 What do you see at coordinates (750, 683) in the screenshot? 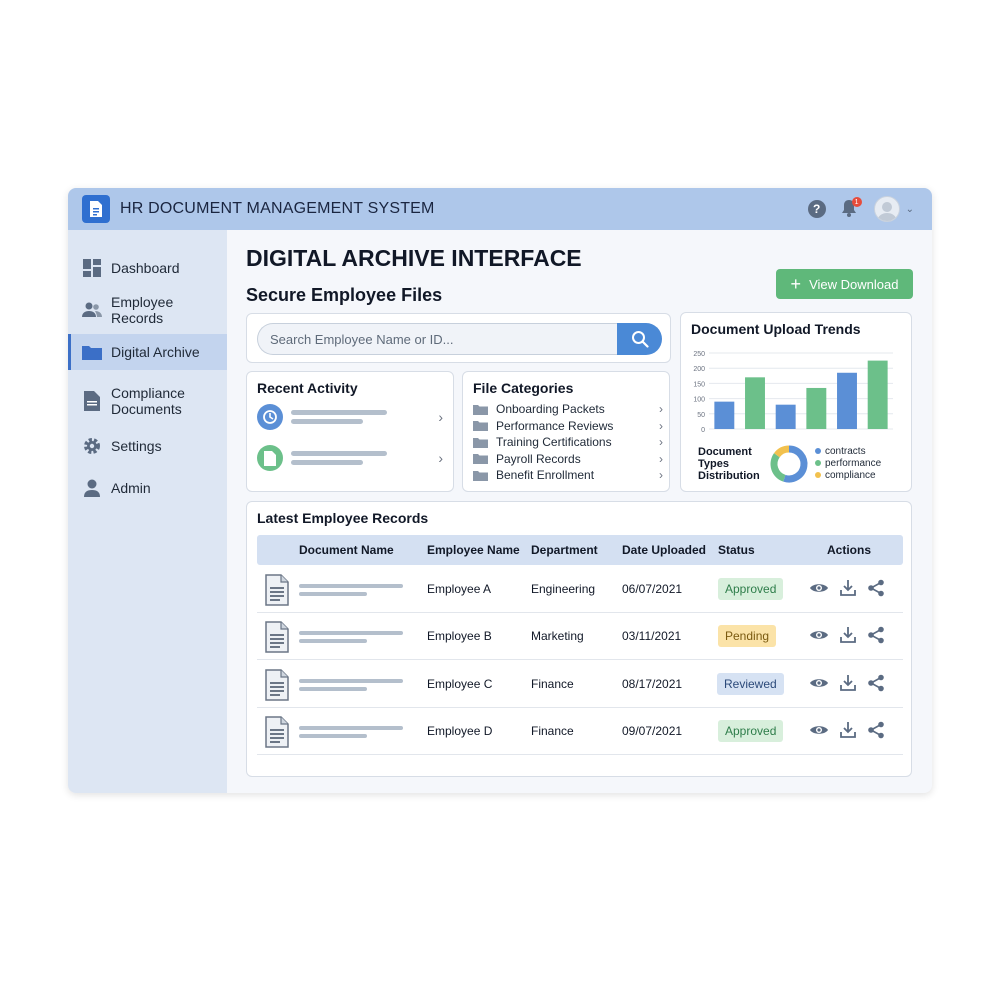
I see `status-badge: Reviewed` at bounding box center [750, 683].